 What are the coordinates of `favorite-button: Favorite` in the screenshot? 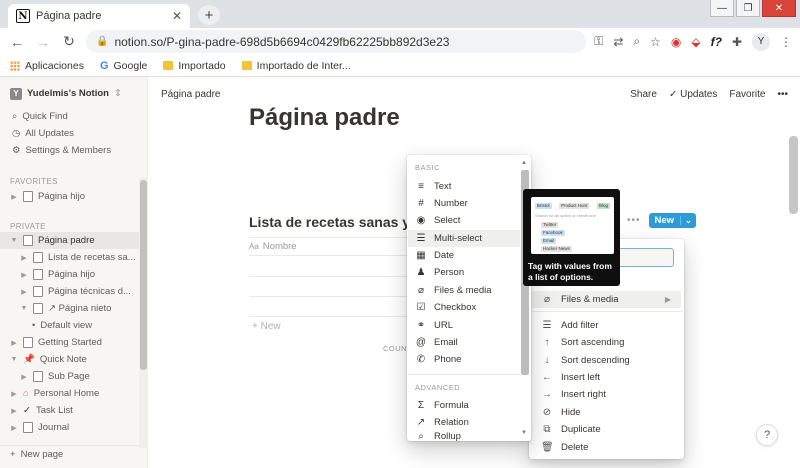 It's located at (747, 94).